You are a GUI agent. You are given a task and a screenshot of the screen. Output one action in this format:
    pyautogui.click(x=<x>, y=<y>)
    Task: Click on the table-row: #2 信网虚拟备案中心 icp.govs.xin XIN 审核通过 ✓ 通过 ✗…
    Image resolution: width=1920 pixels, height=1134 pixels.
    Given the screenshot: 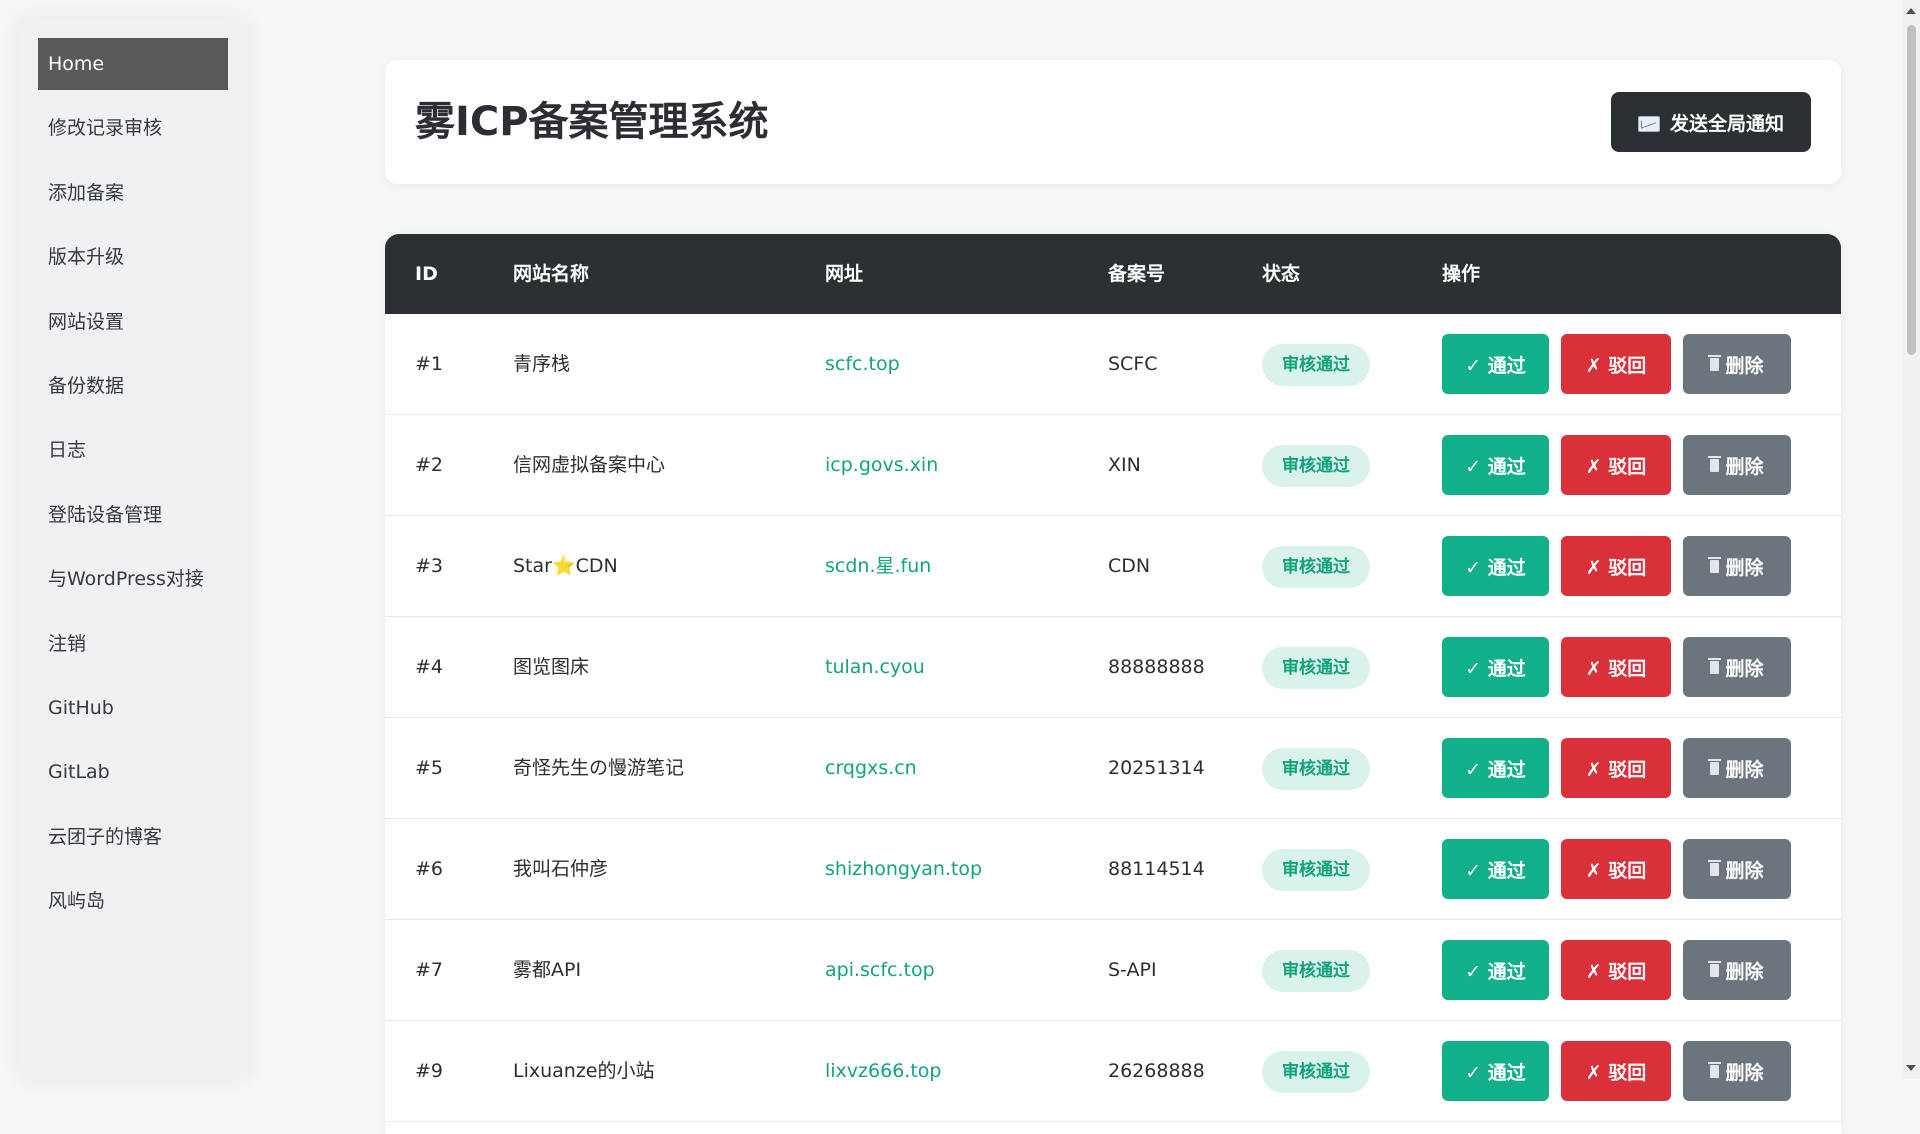 What is the action you would take?
    pyautogui.click(x=1113, y=465)
    